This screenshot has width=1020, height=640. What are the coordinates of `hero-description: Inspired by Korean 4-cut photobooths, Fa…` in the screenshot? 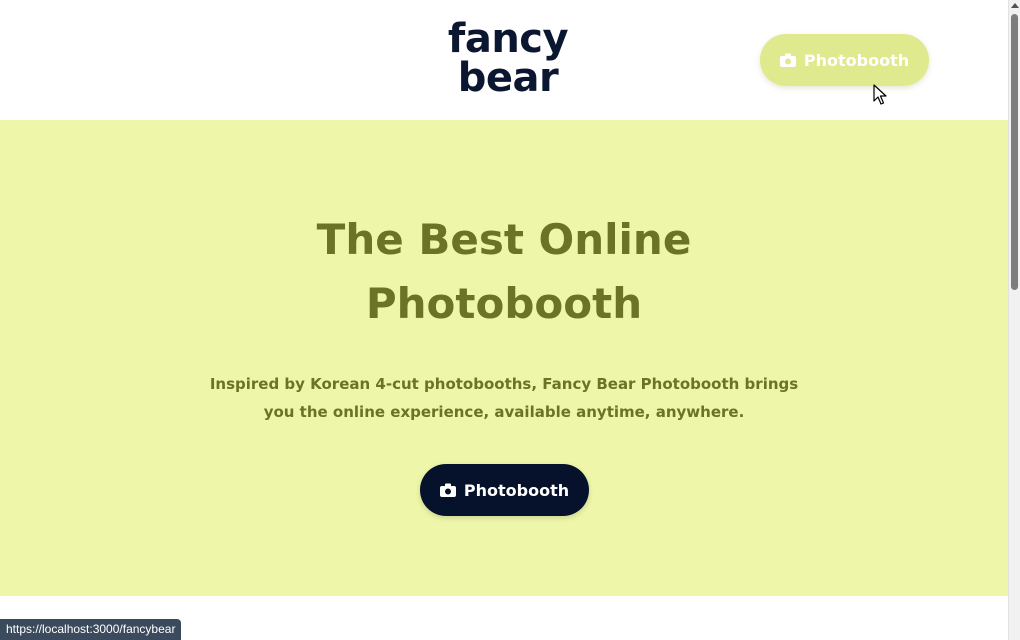 It's located at (504, 398).